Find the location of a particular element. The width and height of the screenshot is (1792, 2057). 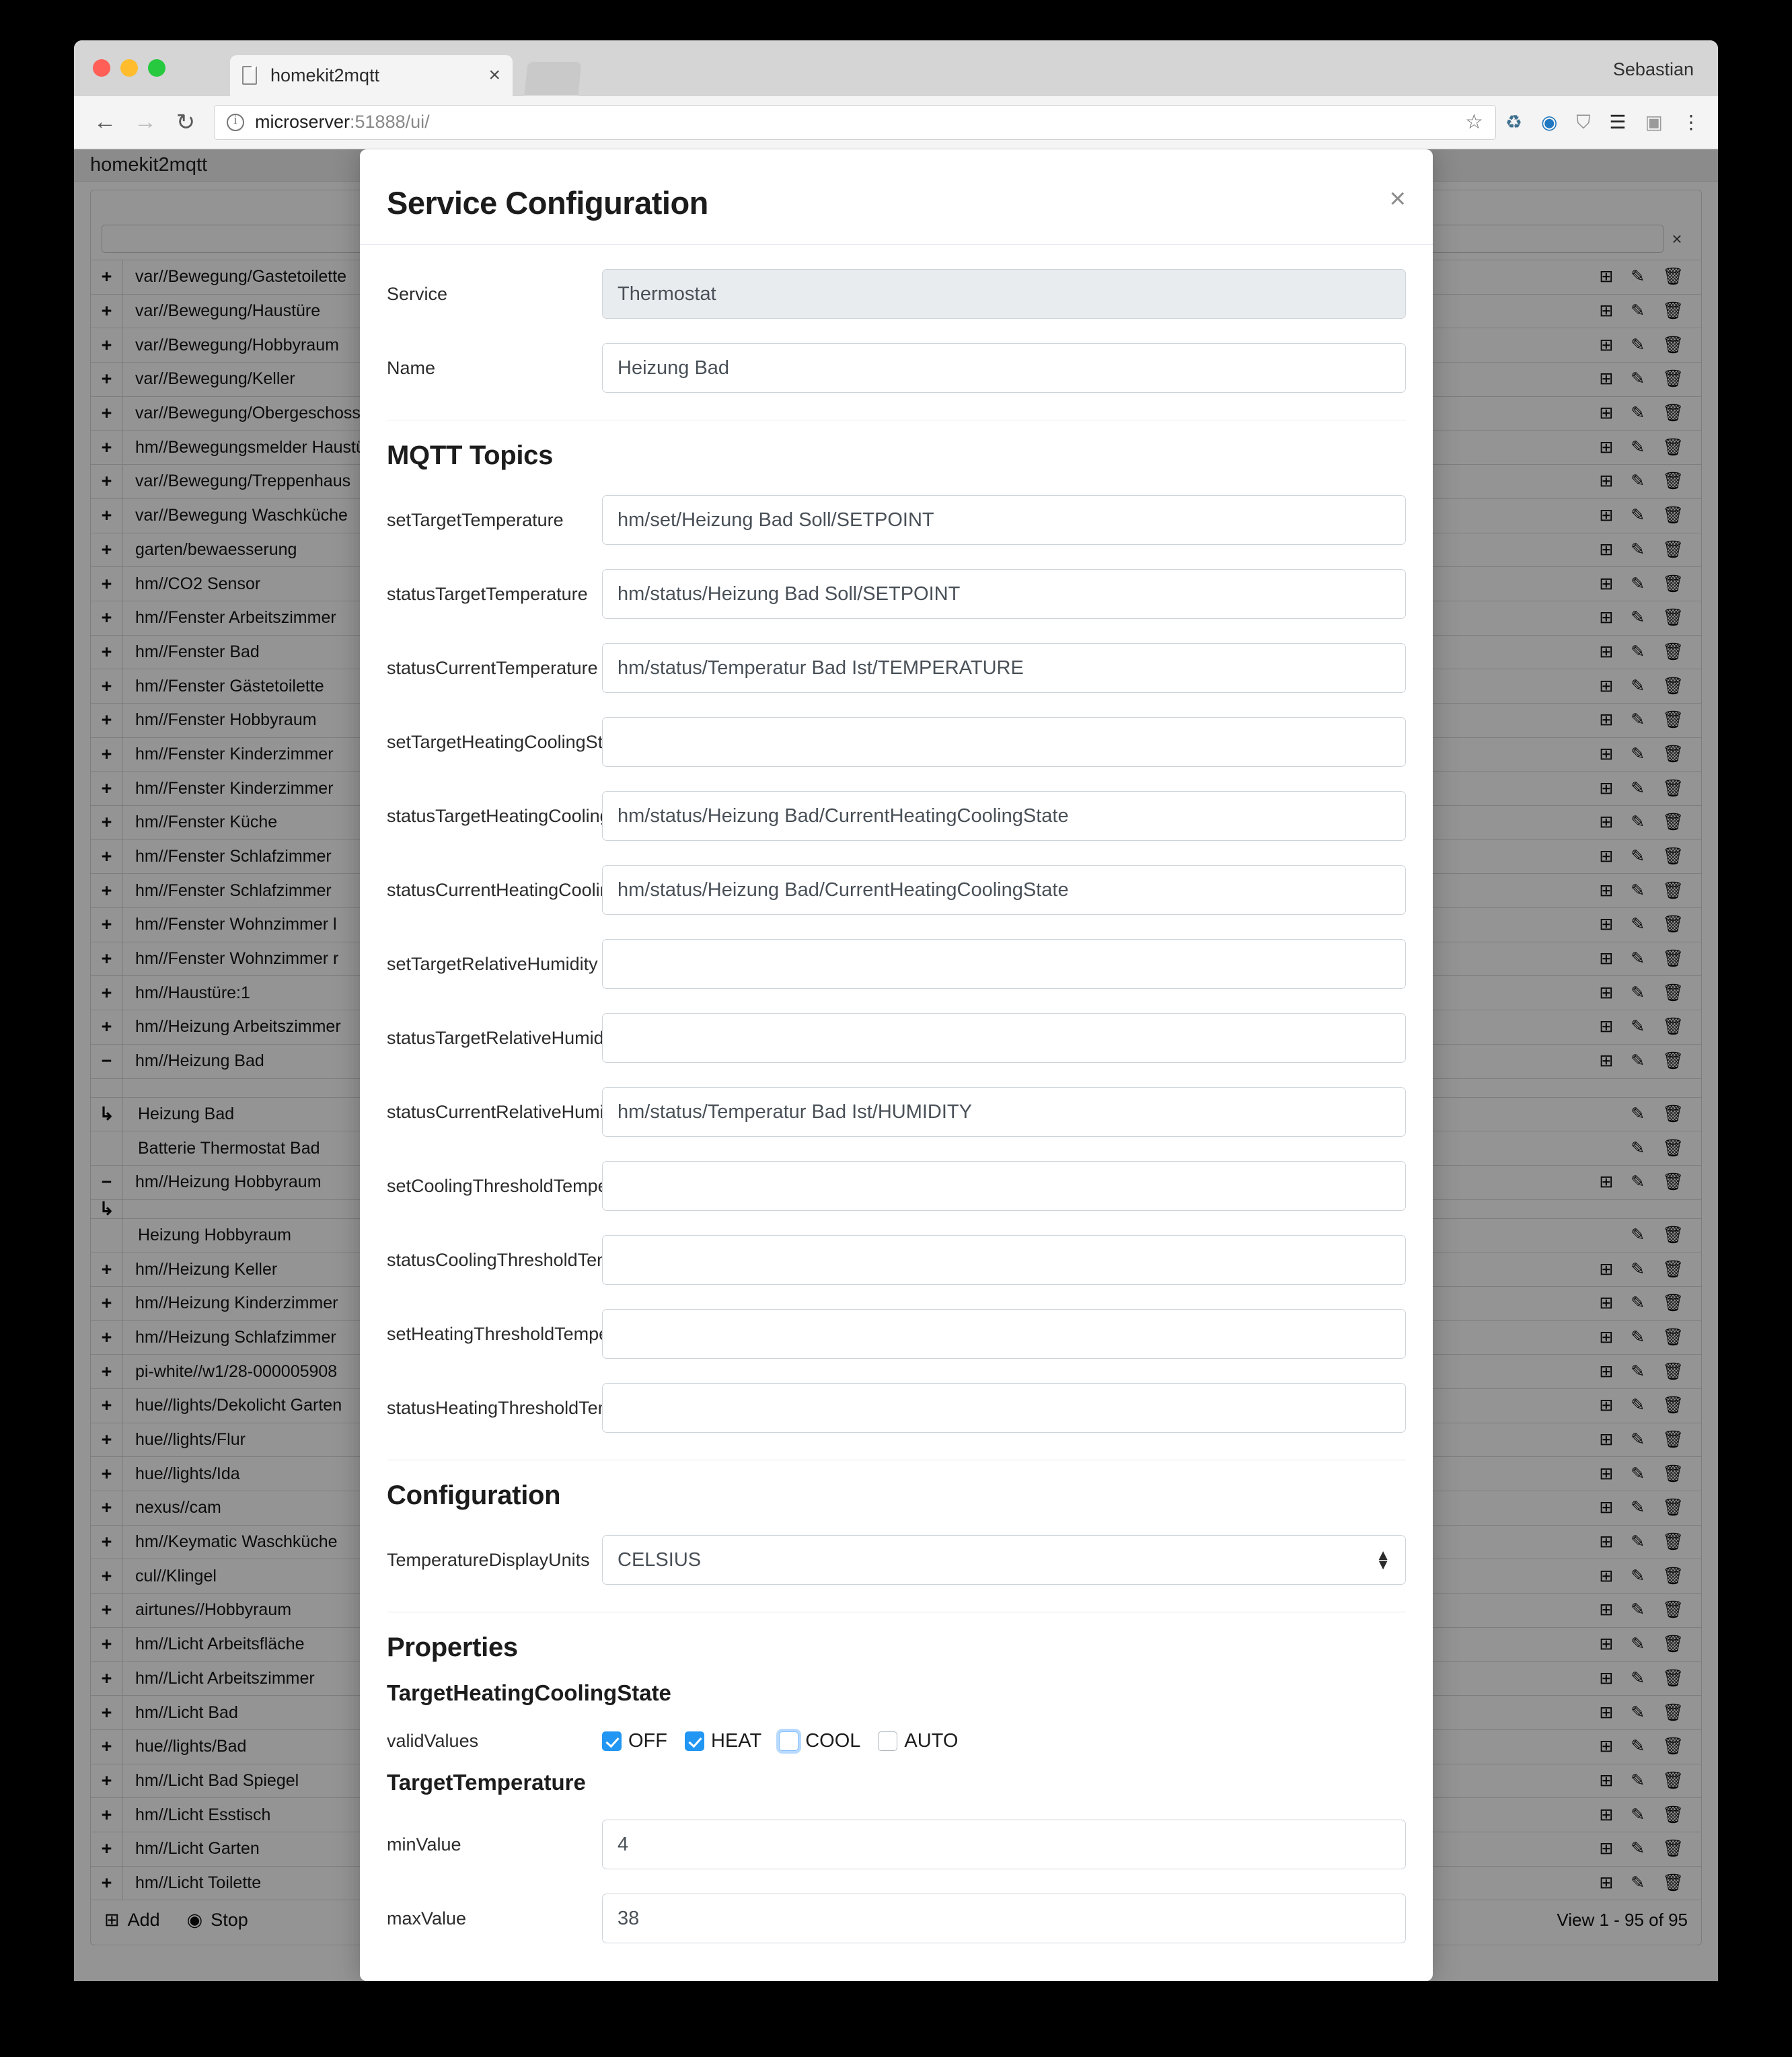

mqtt-topic-label: setTargetTemperature is located at coordinates (476, 519).